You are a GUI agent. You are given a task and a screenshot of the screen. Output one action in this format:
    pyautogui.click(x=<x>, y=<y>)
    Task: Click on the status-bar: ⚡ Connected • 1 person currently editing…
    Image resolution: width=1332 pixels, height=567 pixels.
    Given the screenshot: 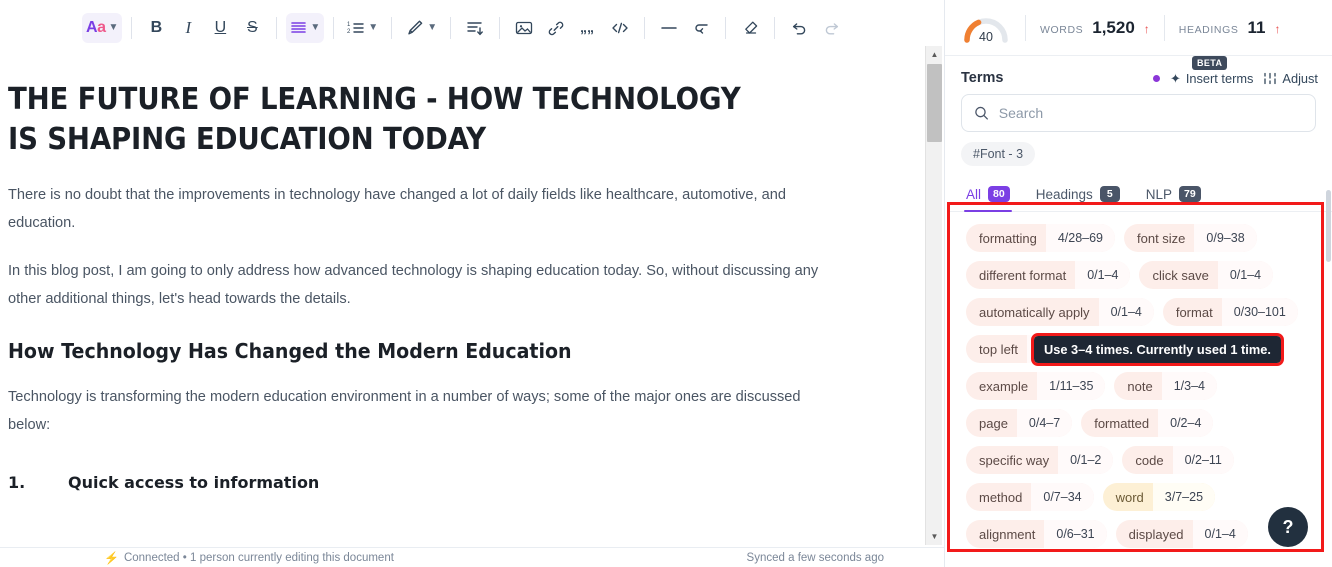 What is the action you would take?
    pyautogui.click(x=472, y=557)
    